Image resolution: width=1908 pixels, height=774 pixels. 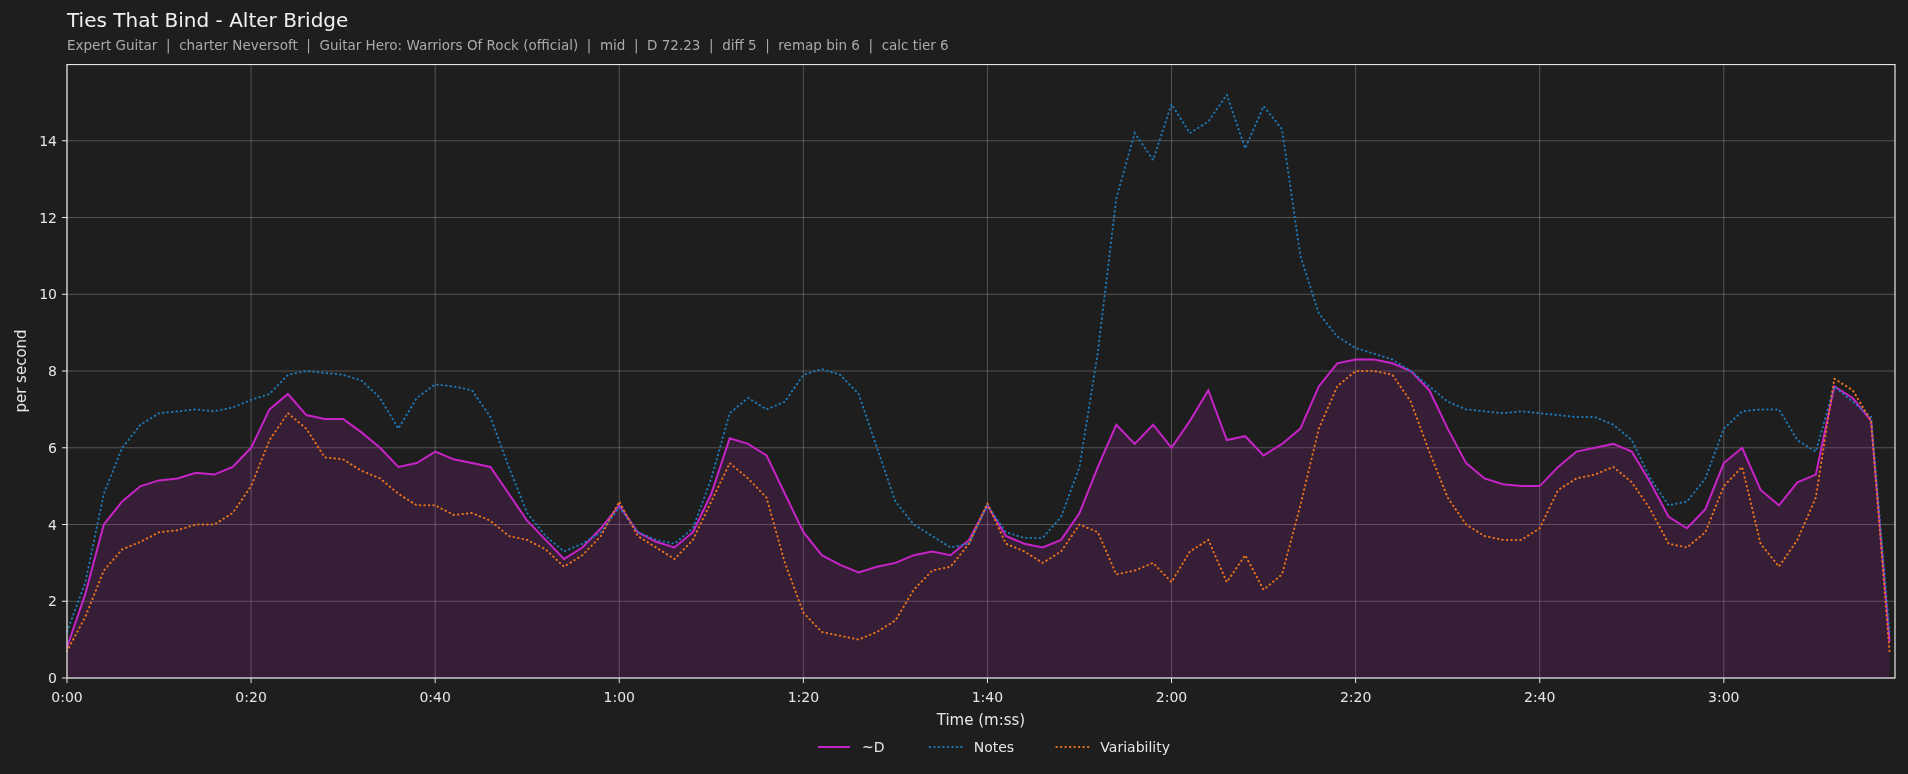 What do you see at coordinates (1540, 697) in the screenshot?
I see `x-tick-label: 2:40` at bounding box center [1540, 697].